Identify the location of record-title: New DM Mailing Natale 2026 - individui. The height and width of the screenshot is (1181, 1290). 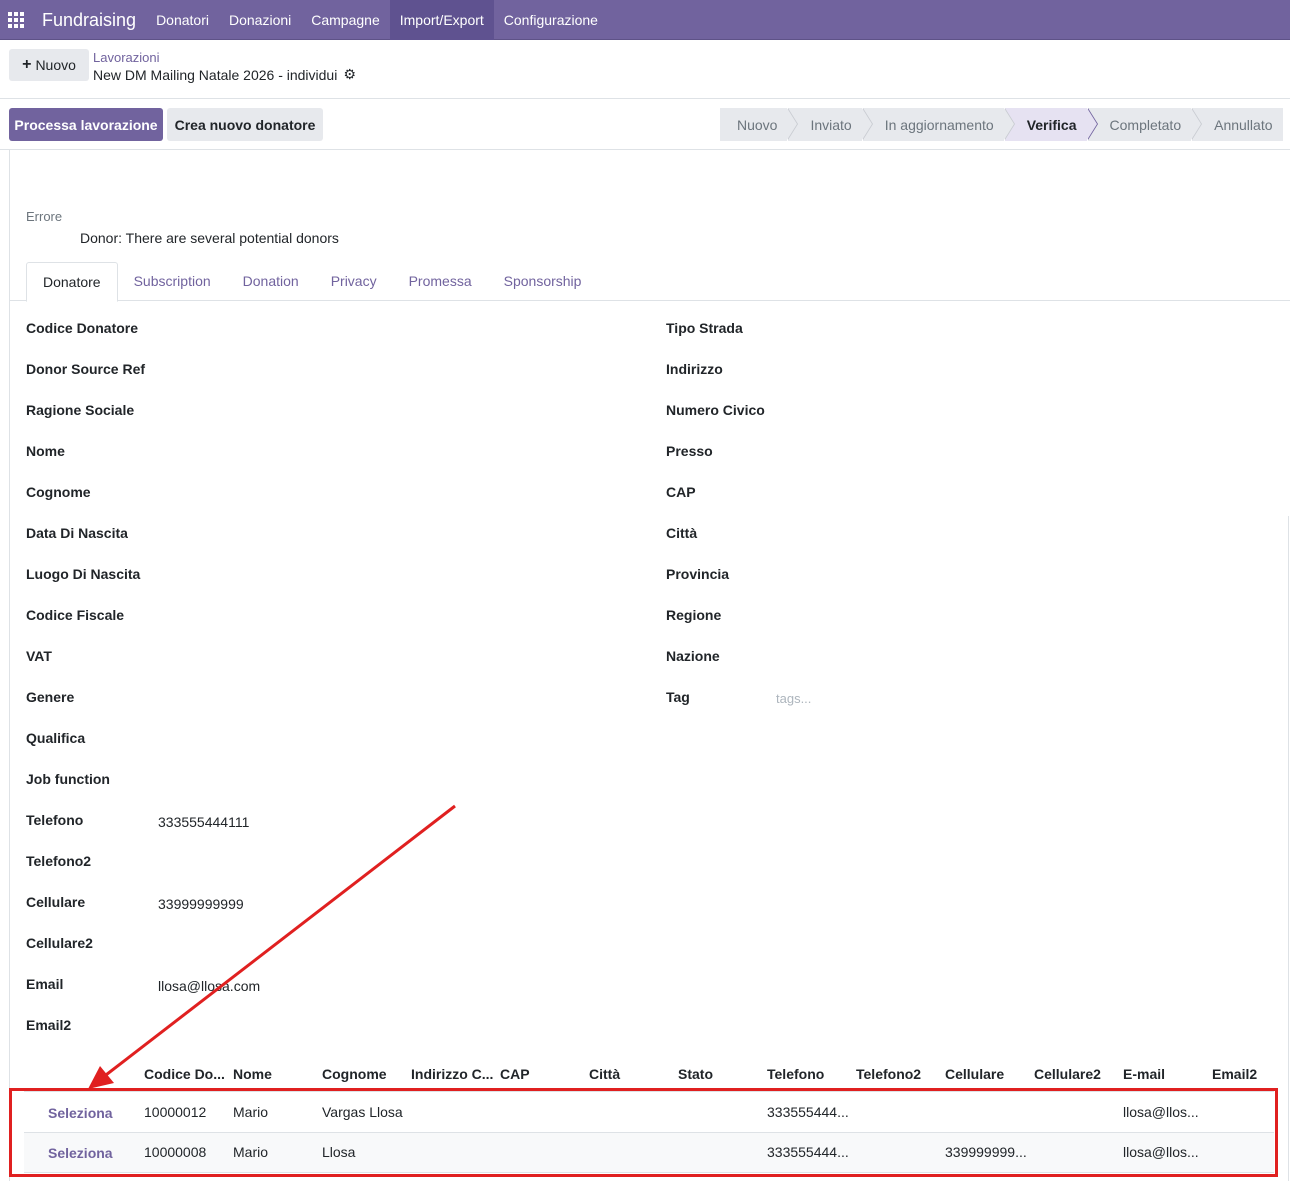
(215, 74).